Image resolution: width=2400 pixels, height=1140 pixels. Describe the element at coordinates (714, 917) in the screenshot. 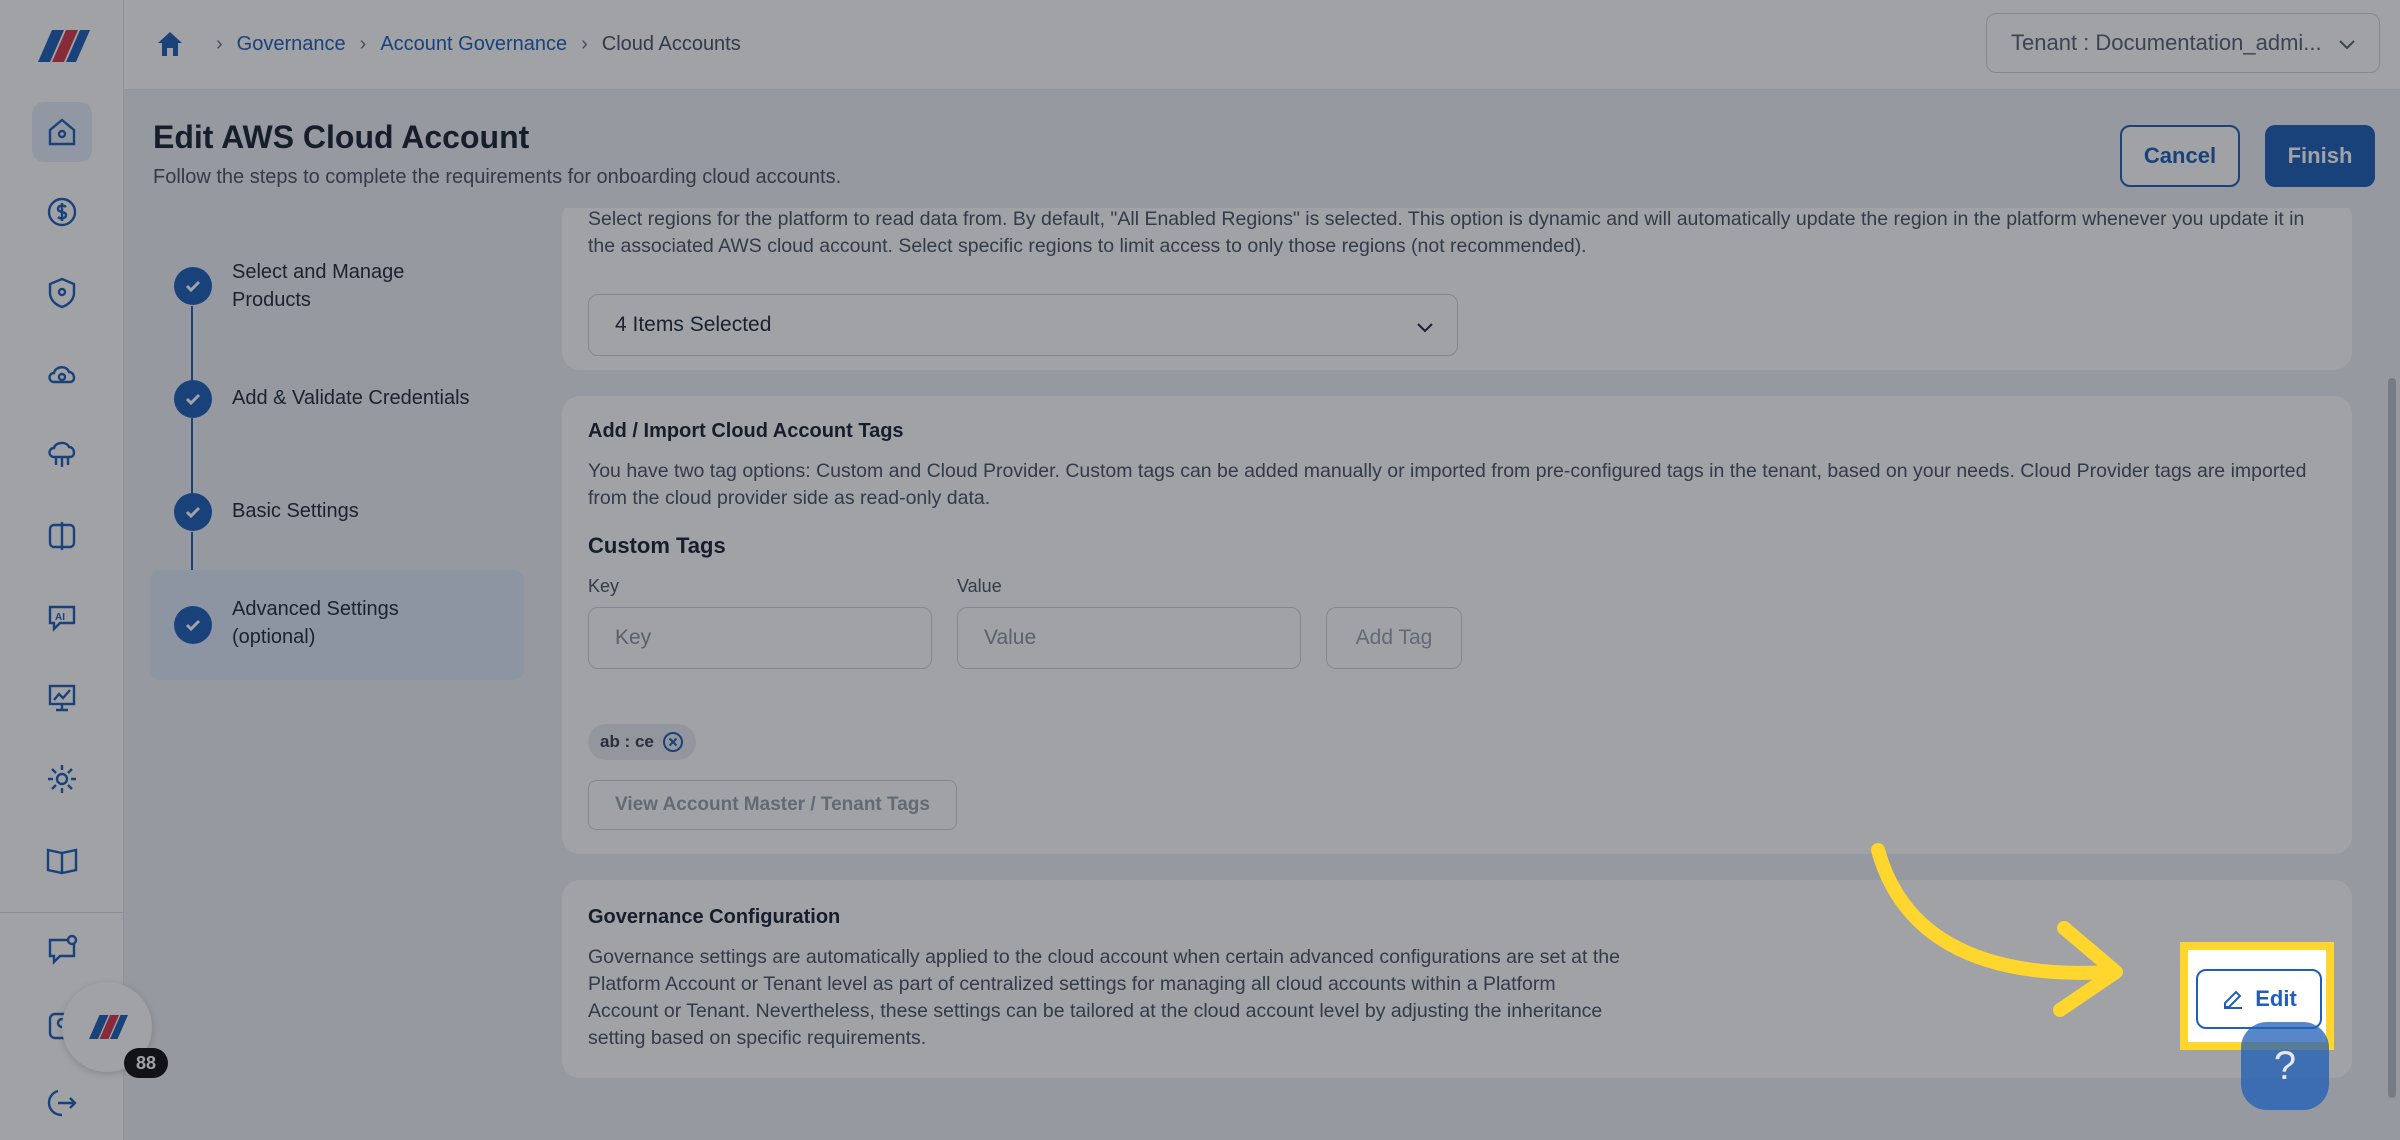

I see `governance-card-title: Governance Configuration` at that location.